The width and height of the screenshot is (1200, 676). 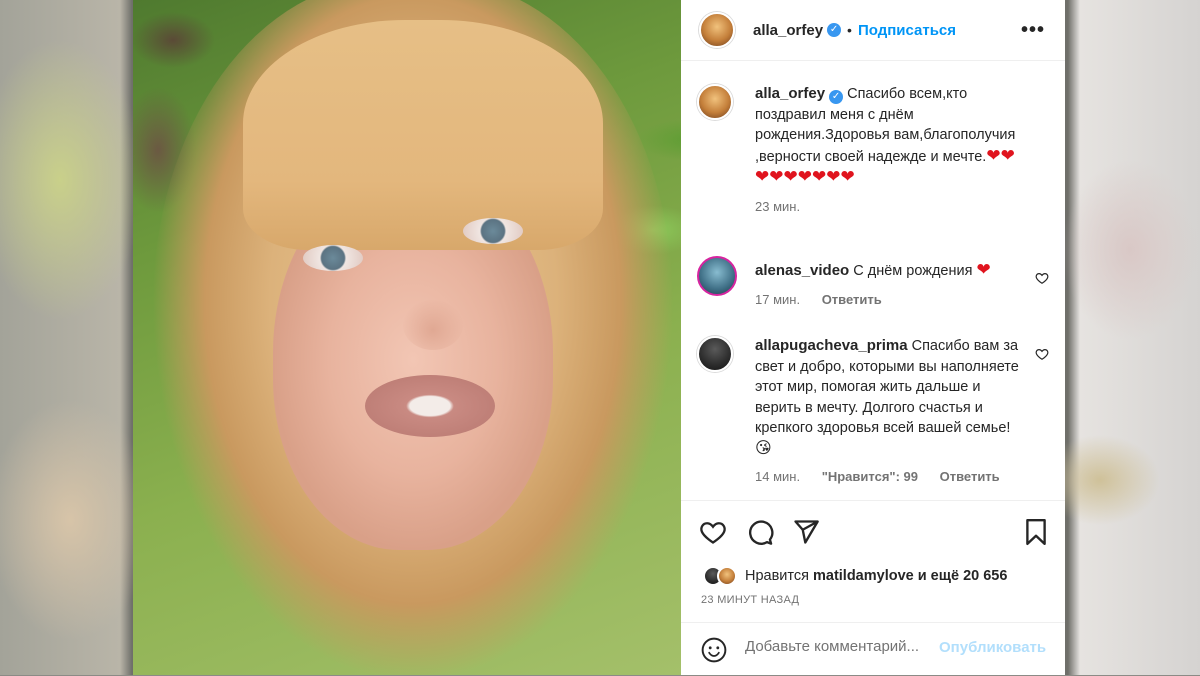 What do you see at coordinates (717, 30) in the screenshot?
I see `author-avatar` at bounding box center [717, 30].